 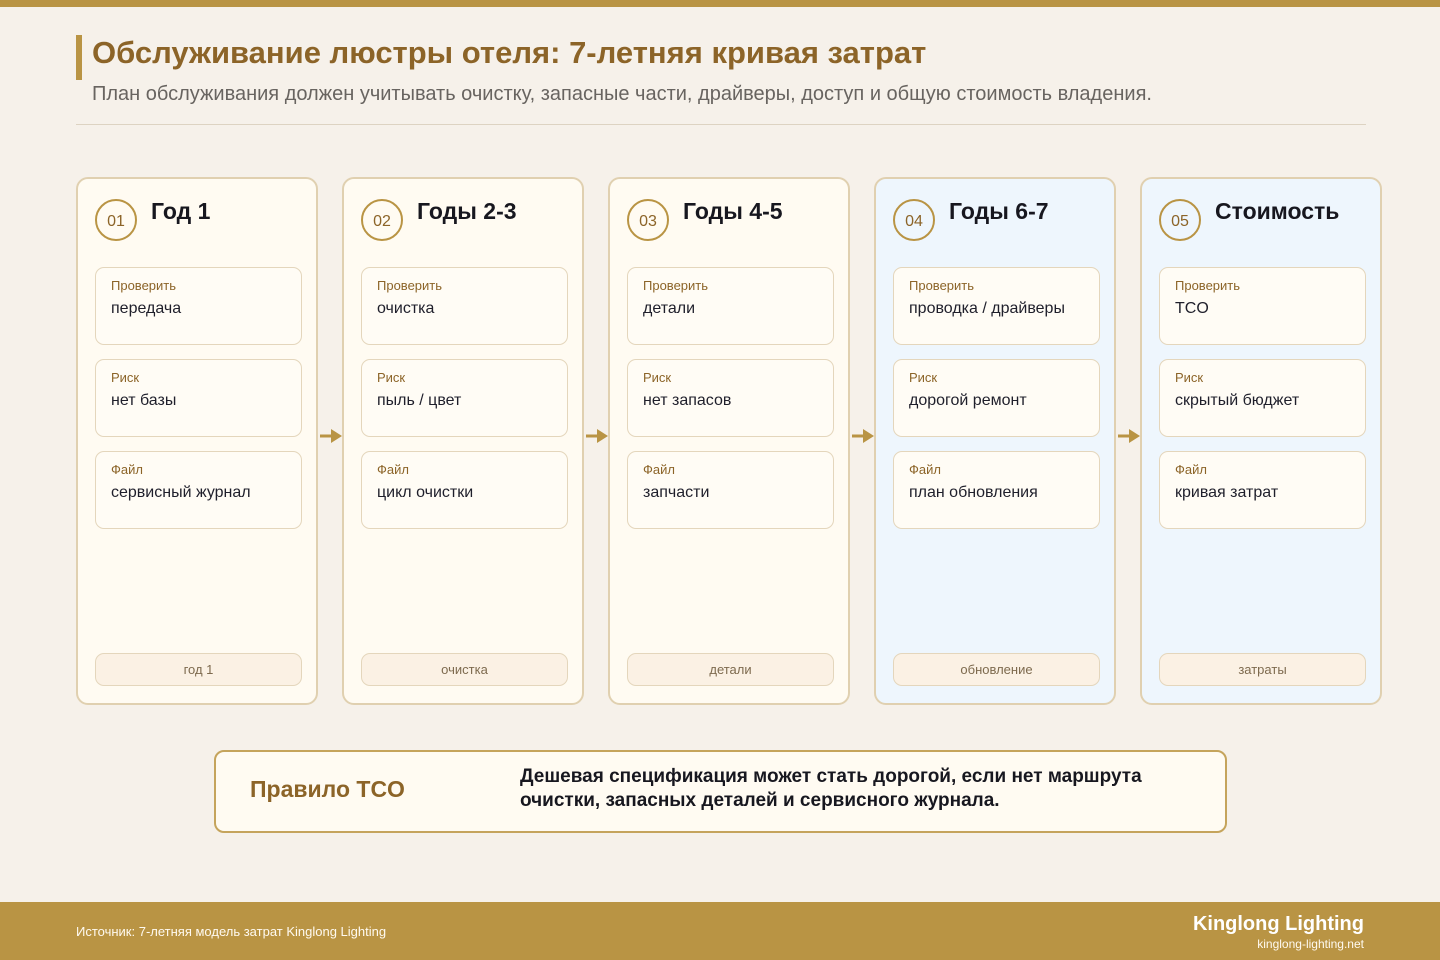 What do you see at coordinates (181, 492) in the screenshot?
I see `field-value: сервисный журнал` at bounding box center [181, 492].